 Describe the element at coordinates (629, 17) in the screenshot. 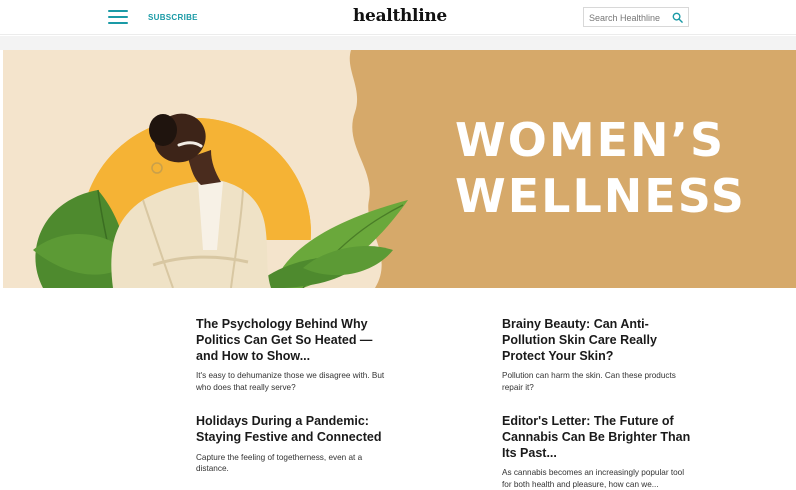

I see `search-input` at that location.